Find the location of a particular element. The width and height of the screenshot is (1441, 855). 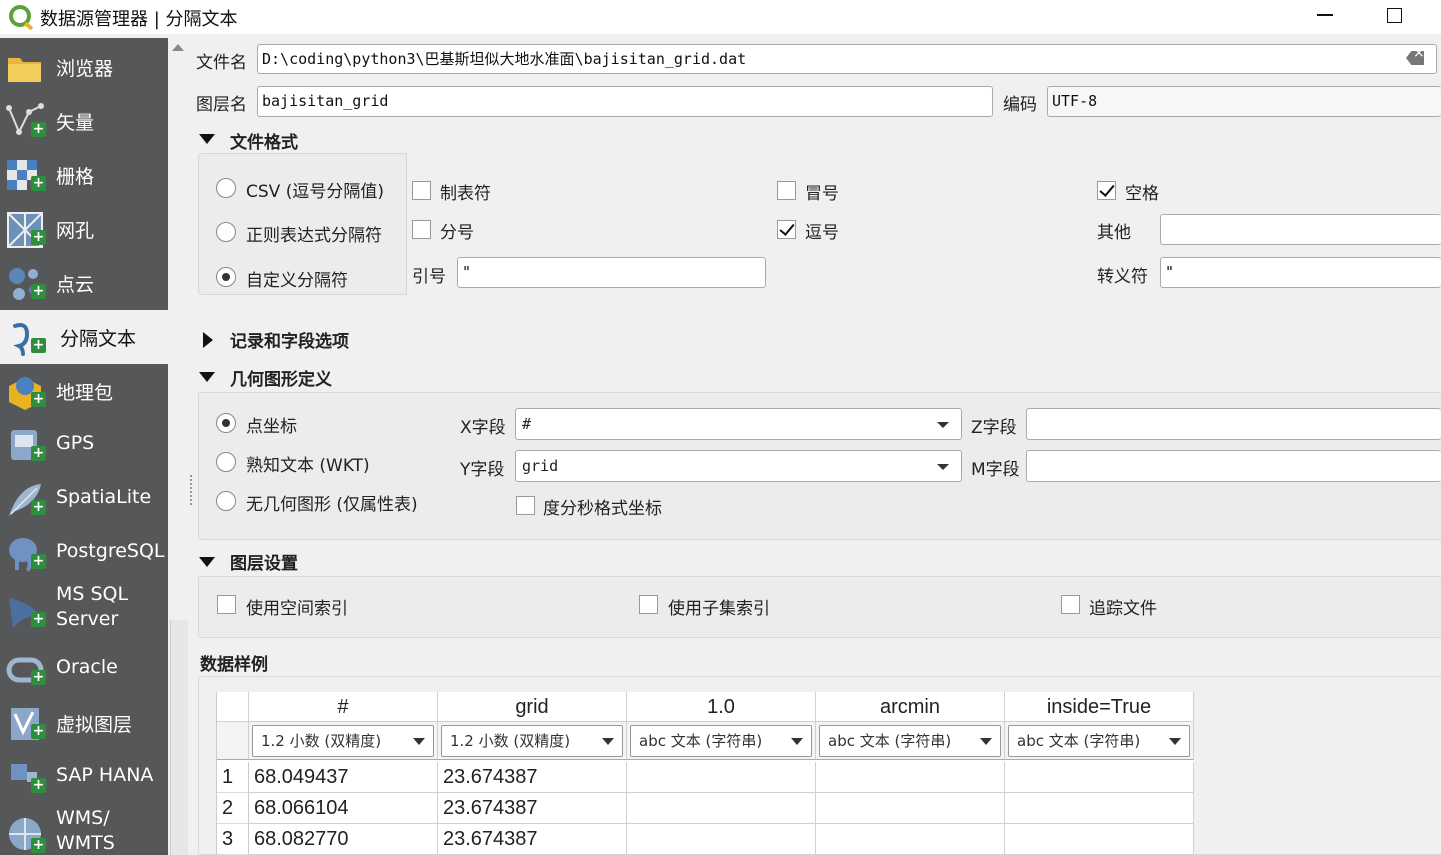

watch-file-checkbox is located at coordinates (1070, 604).